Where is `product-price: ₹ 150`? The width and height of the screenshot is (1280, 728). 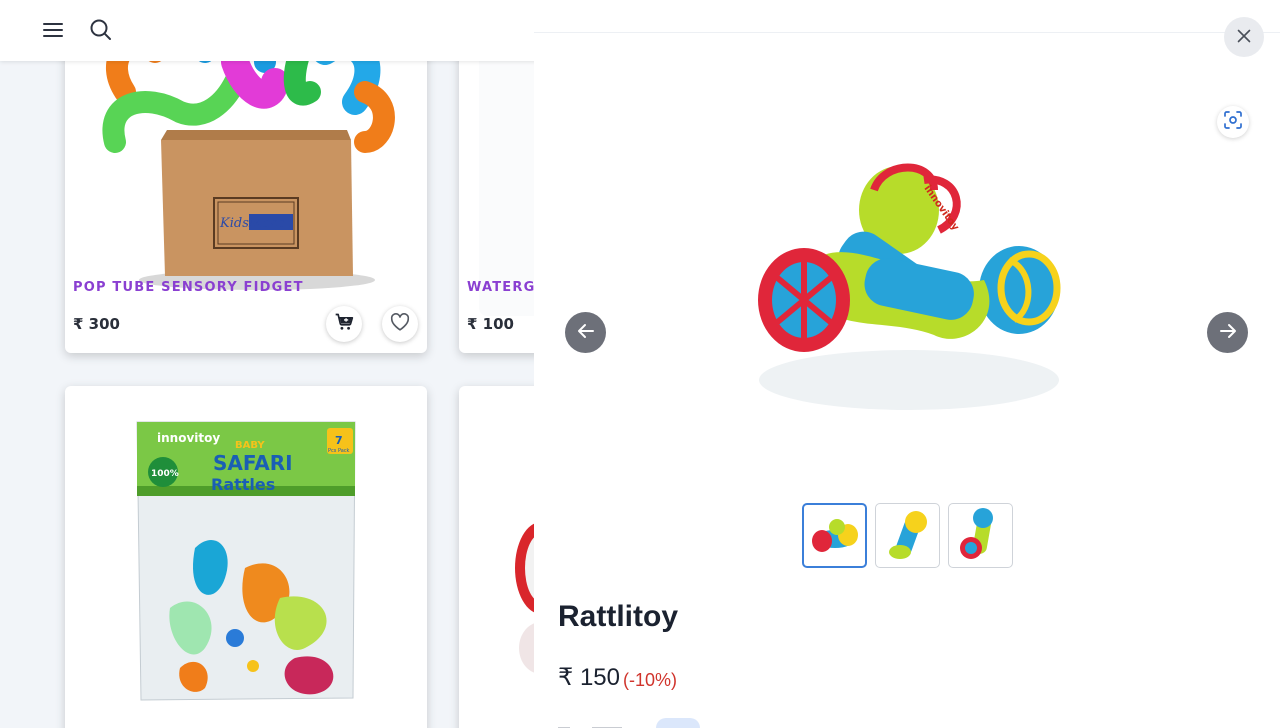
product-price: ₹ 150 is located at coordinates (589, 677).